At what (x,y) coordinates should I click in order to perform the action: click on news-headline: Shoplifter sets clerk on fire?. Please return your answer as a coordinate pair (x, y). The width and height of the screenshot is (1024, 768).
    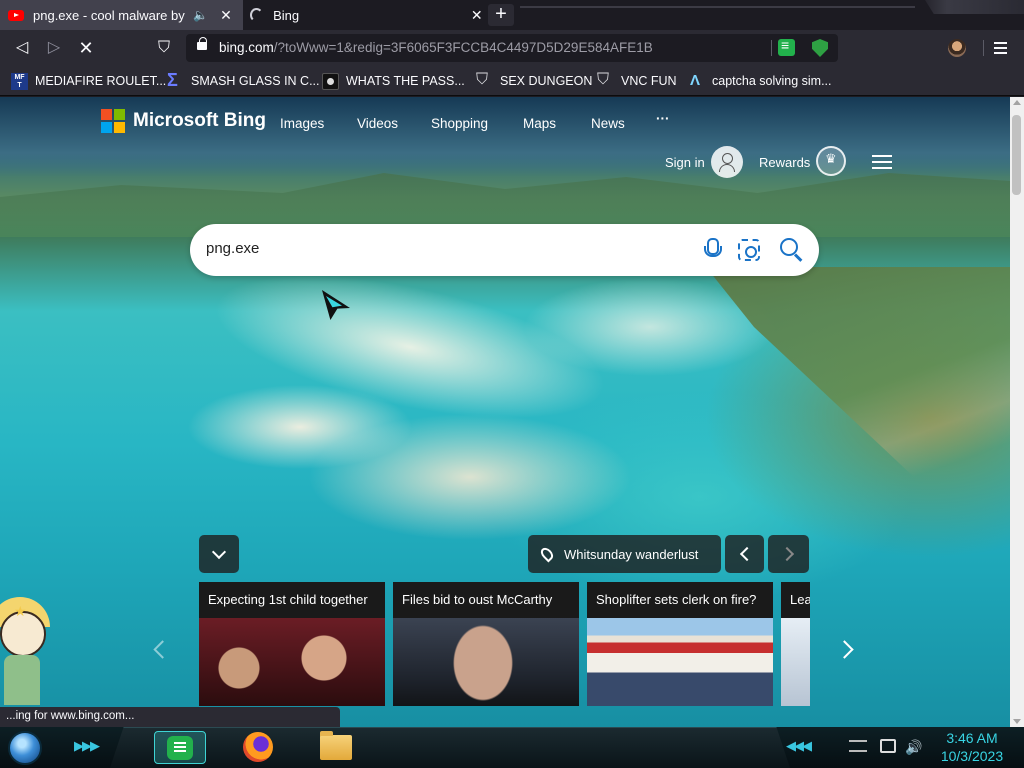
    Looking at the image, I should click on (676, 599).